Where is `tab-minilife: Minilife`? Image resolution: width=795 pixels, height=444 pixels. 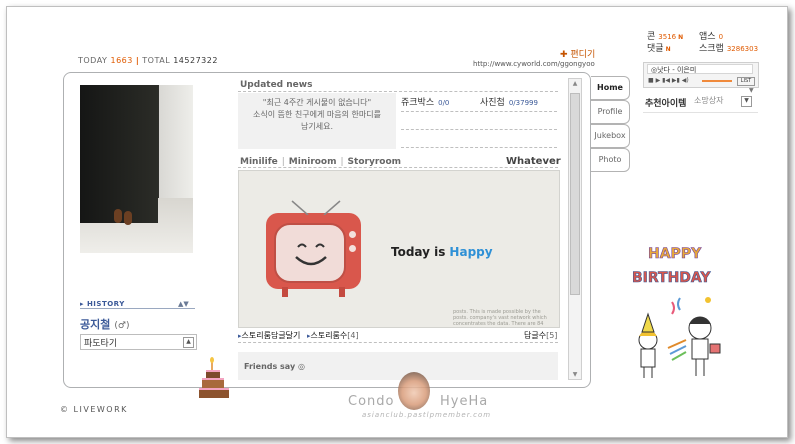
tab-minilife: Minilife is located at coordinates (259, 162).